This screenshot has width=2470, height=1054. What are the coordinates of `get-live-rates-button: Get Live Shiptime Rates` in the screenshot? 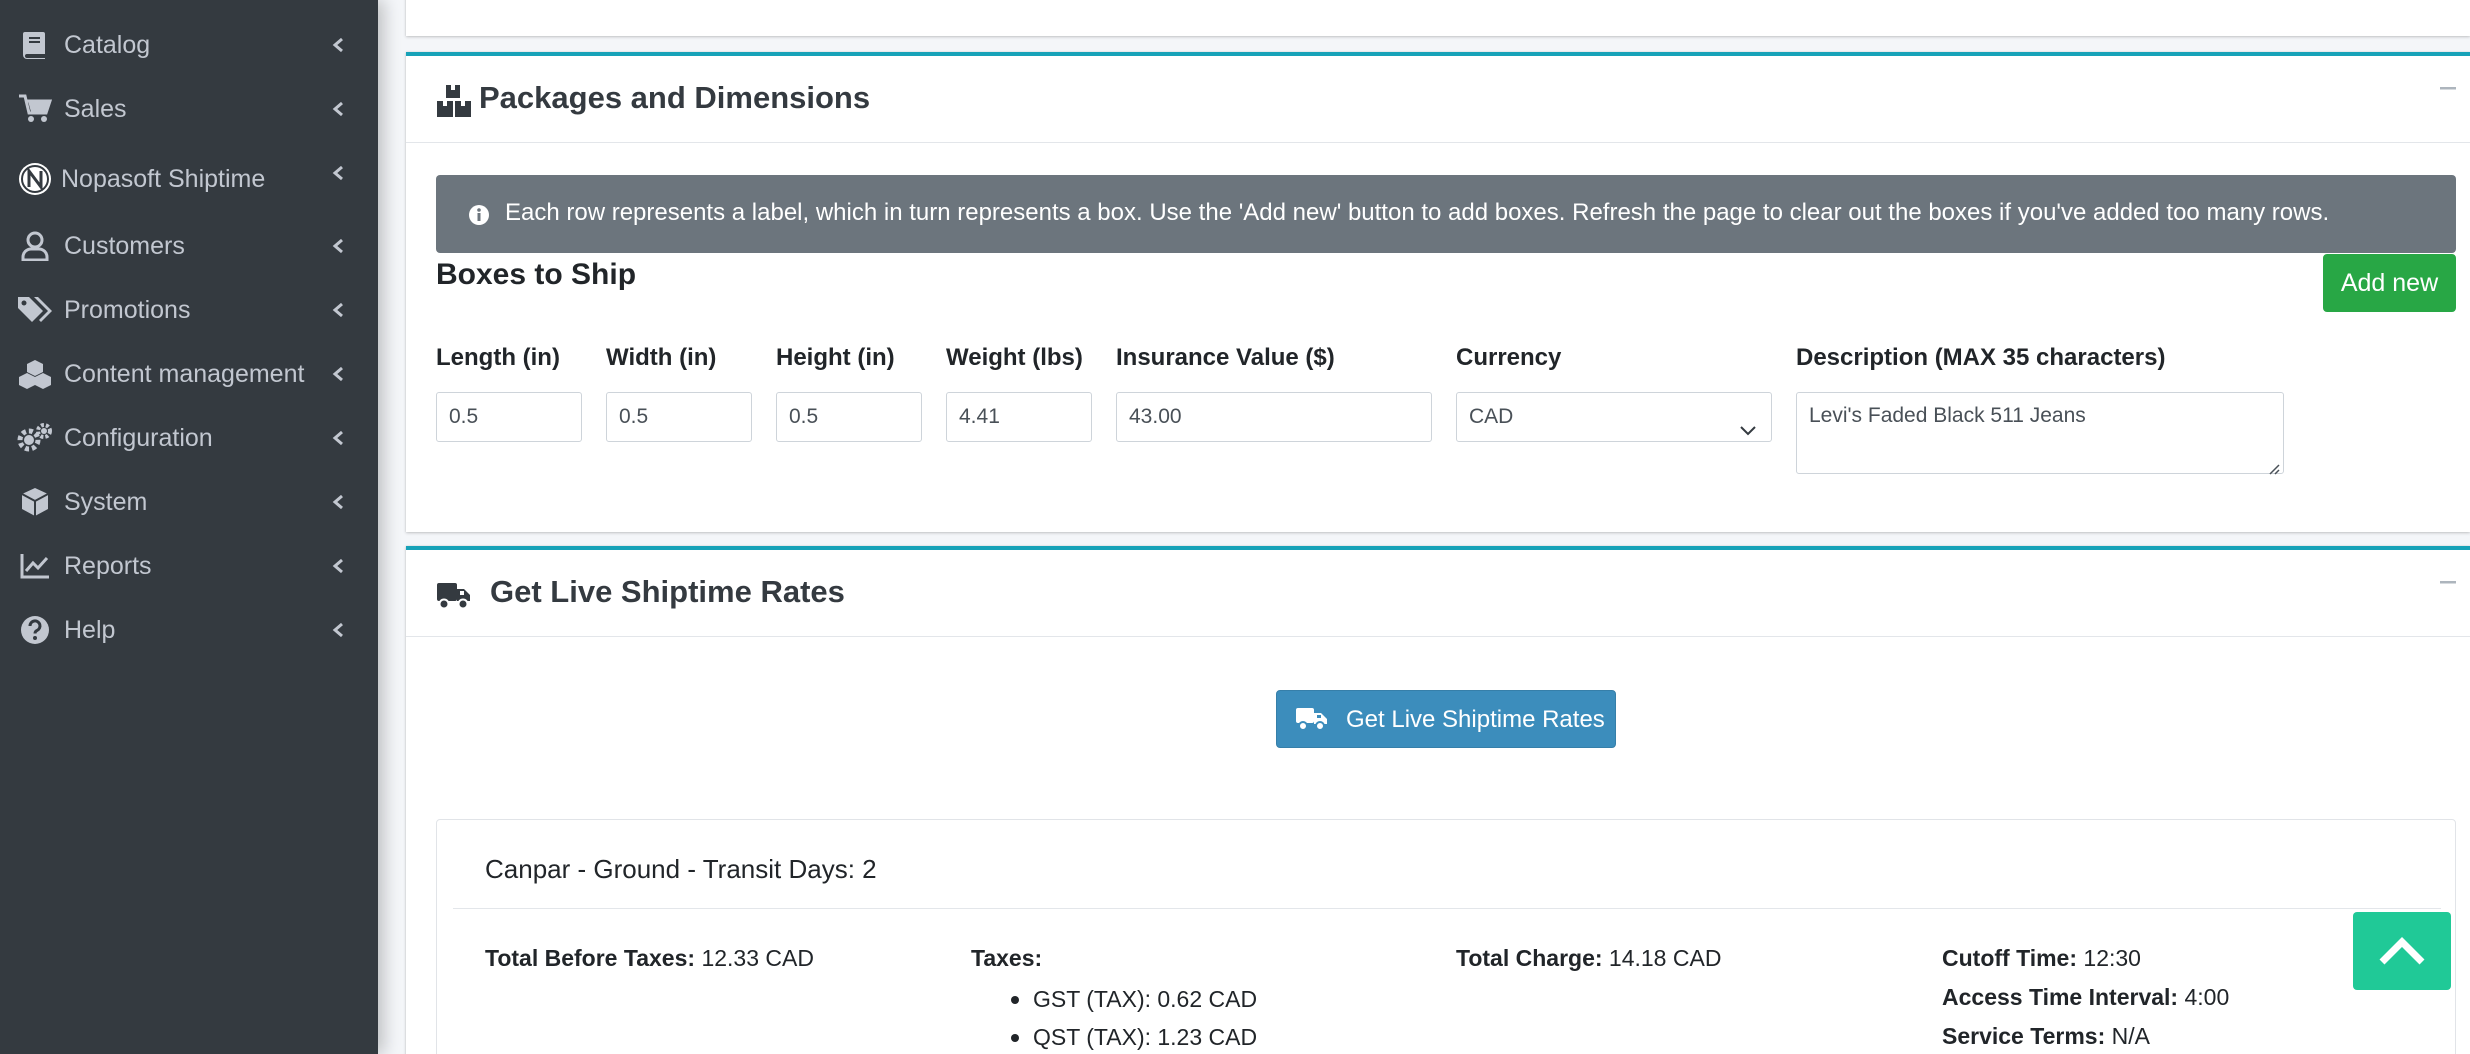 It's located at (1446, 719).